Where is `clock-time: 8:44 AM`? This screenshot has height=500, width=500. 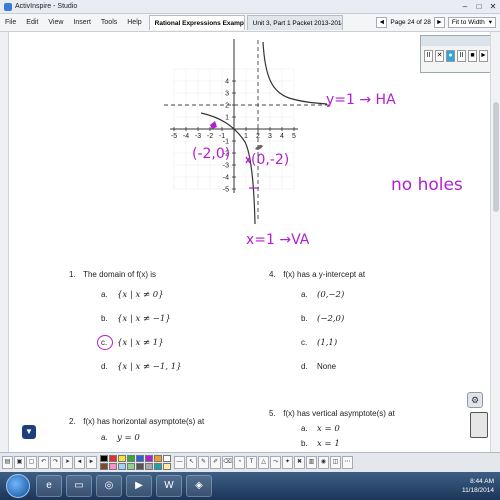 clock-time: 8:44 AM is located at coordinates (482, 481).